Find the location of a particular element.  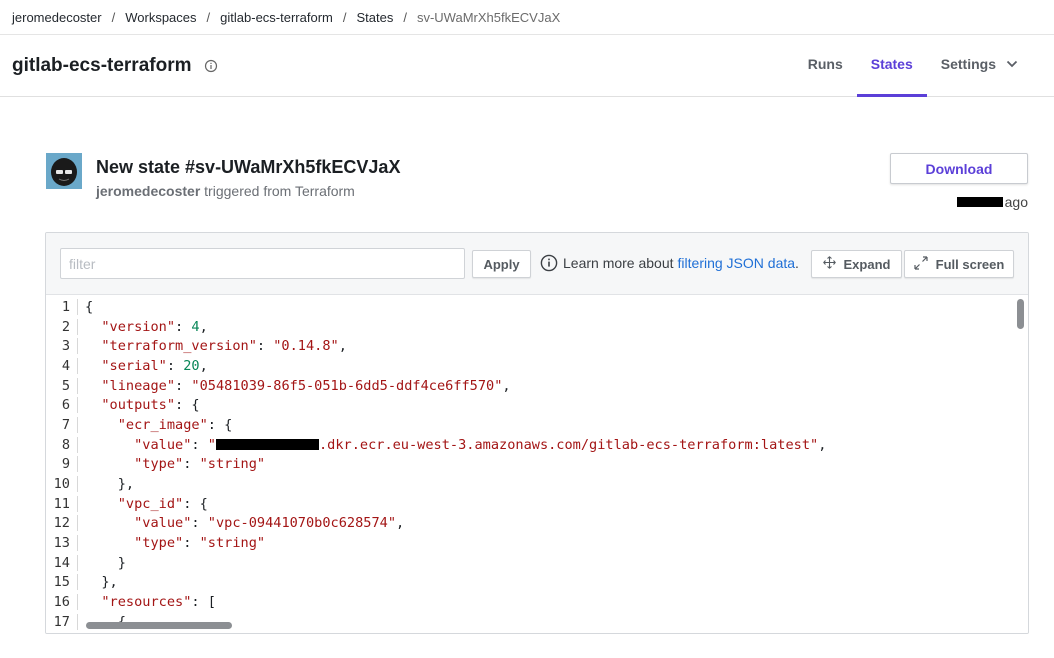

tab-settings-label: Settings is located at coordinates (968, 64).